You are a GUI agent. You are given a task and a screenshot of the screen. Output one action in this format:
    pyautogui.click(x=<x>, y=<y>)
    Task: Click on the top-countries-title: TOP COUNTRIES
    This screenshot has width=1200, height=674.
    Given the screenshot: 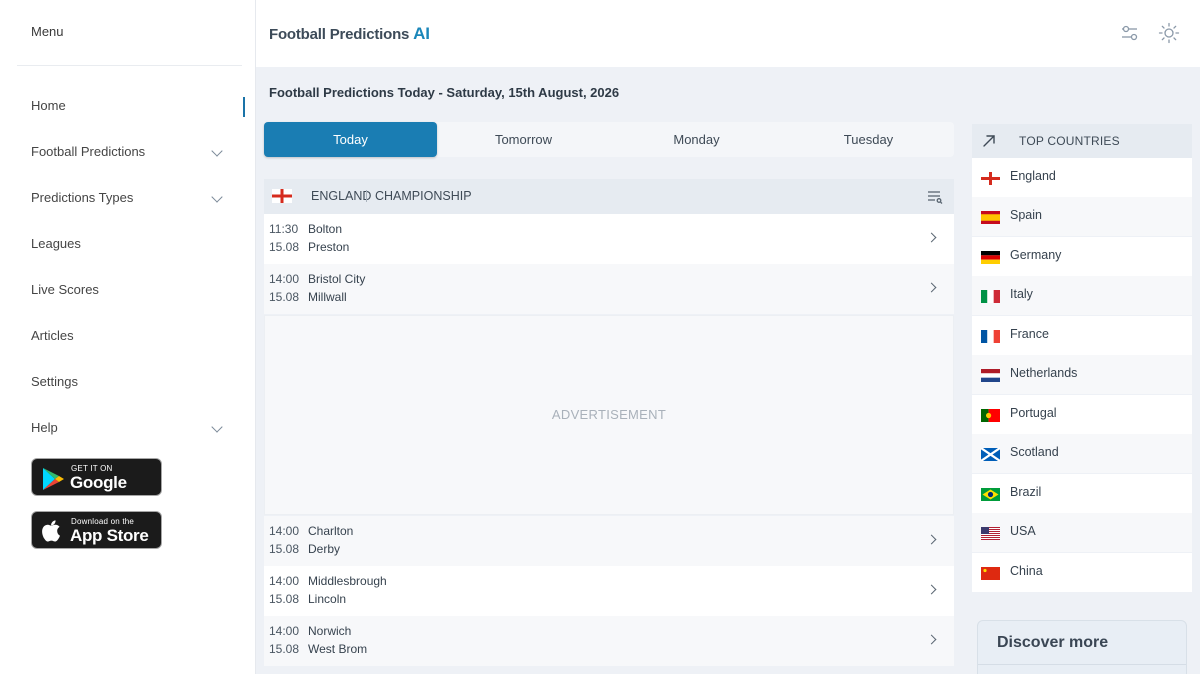 What is the action you would take?
    pyautogui.click(x=1069, y=141)
    